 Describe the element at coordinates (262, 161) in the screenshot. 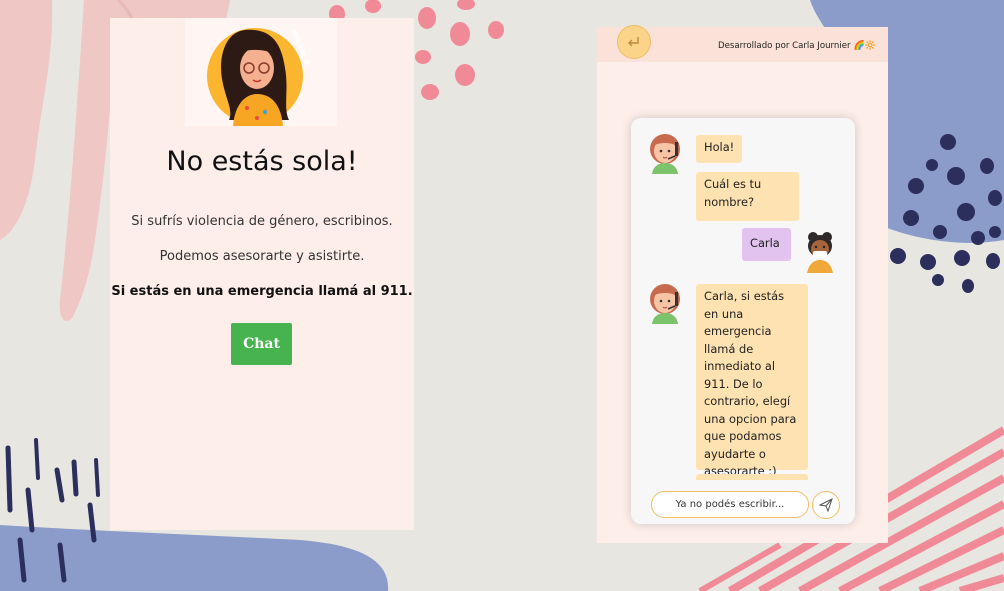

I see `page-title: No estás sola!` at that location.